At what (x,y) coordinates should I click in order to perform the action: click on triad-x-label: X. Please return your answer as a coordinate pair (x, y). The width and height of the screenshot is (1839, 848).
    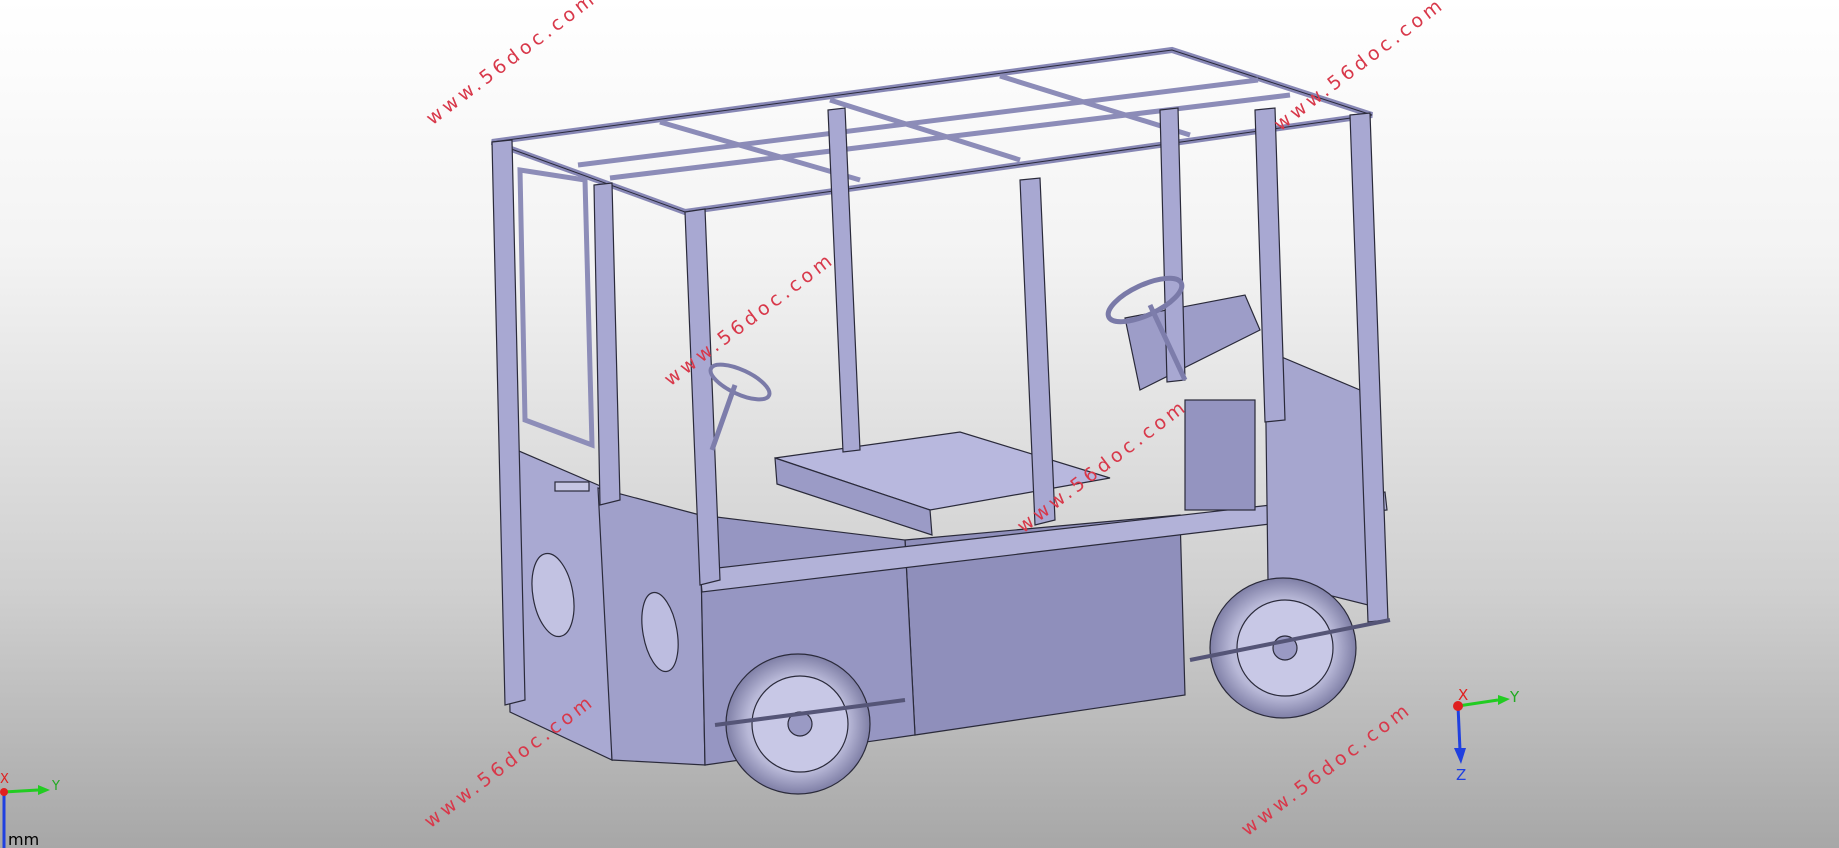
    Looking at the image, I should click on (1463, 695).